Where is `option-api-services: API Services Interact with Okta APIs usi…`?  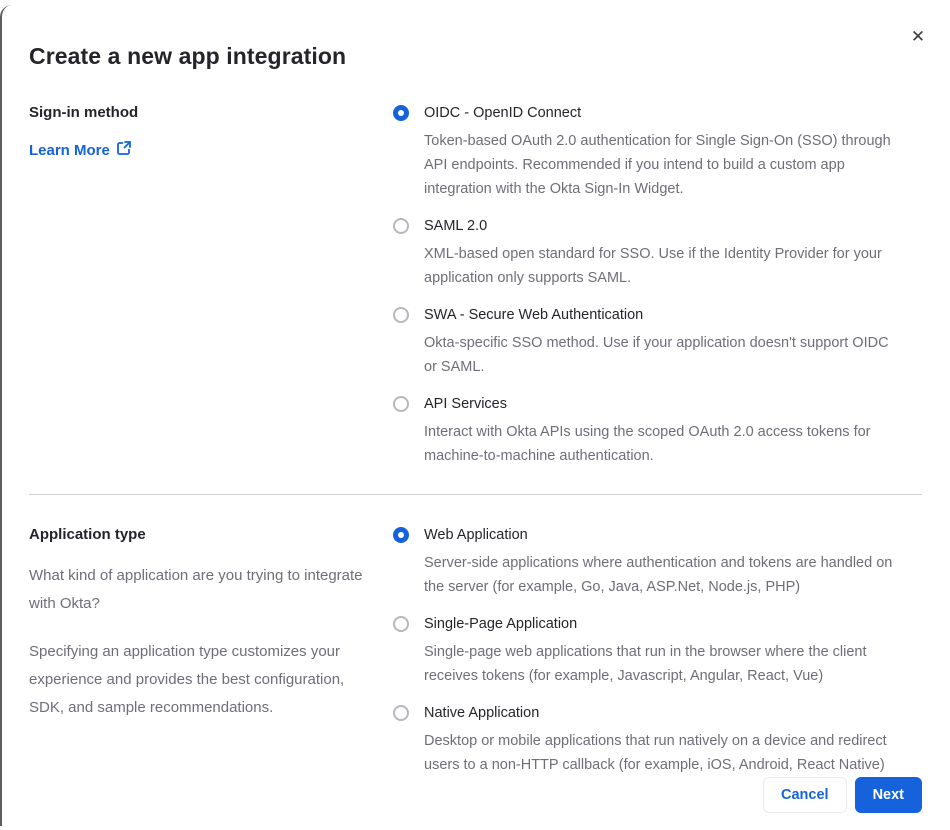
option-api-services: API Services Interact with Okta APIs usi… is located at coordinates (649, 430).